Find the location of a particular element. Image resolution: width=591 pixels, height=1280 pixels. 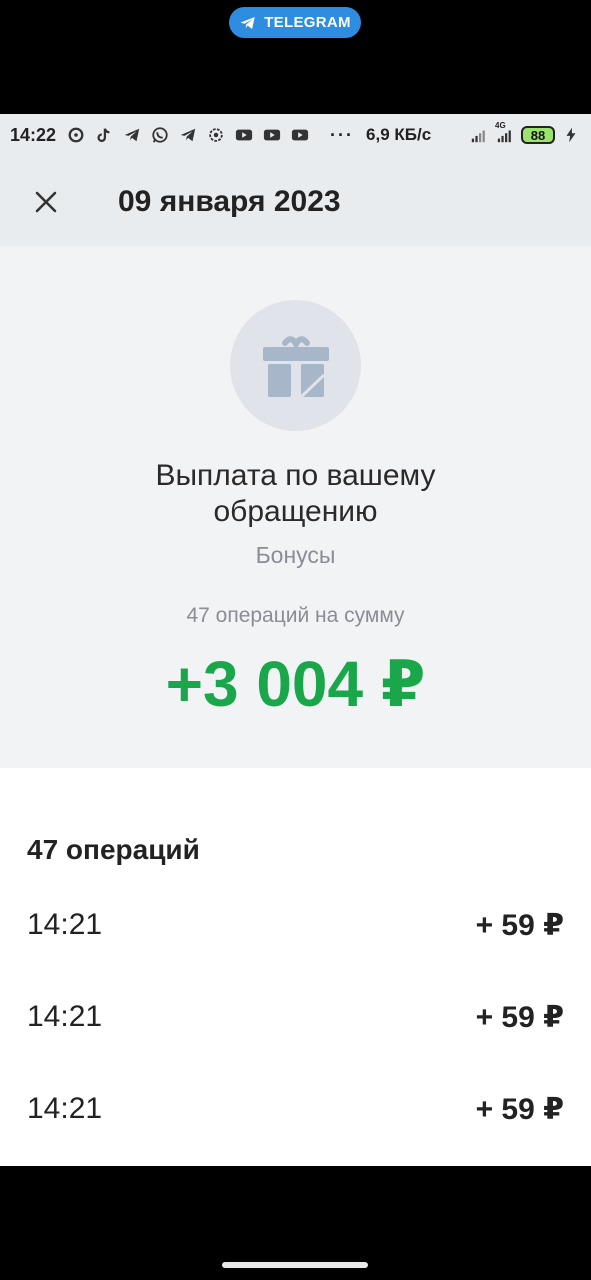

close-icon is located at coordinates (46, 202).